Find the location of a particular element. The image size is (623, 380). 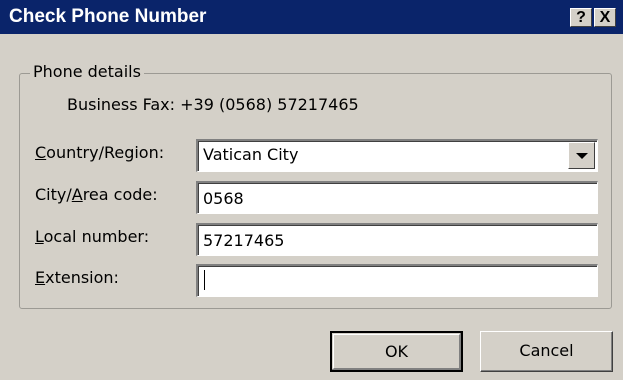

country-dropdown-button is located at coordinates (581, 155).